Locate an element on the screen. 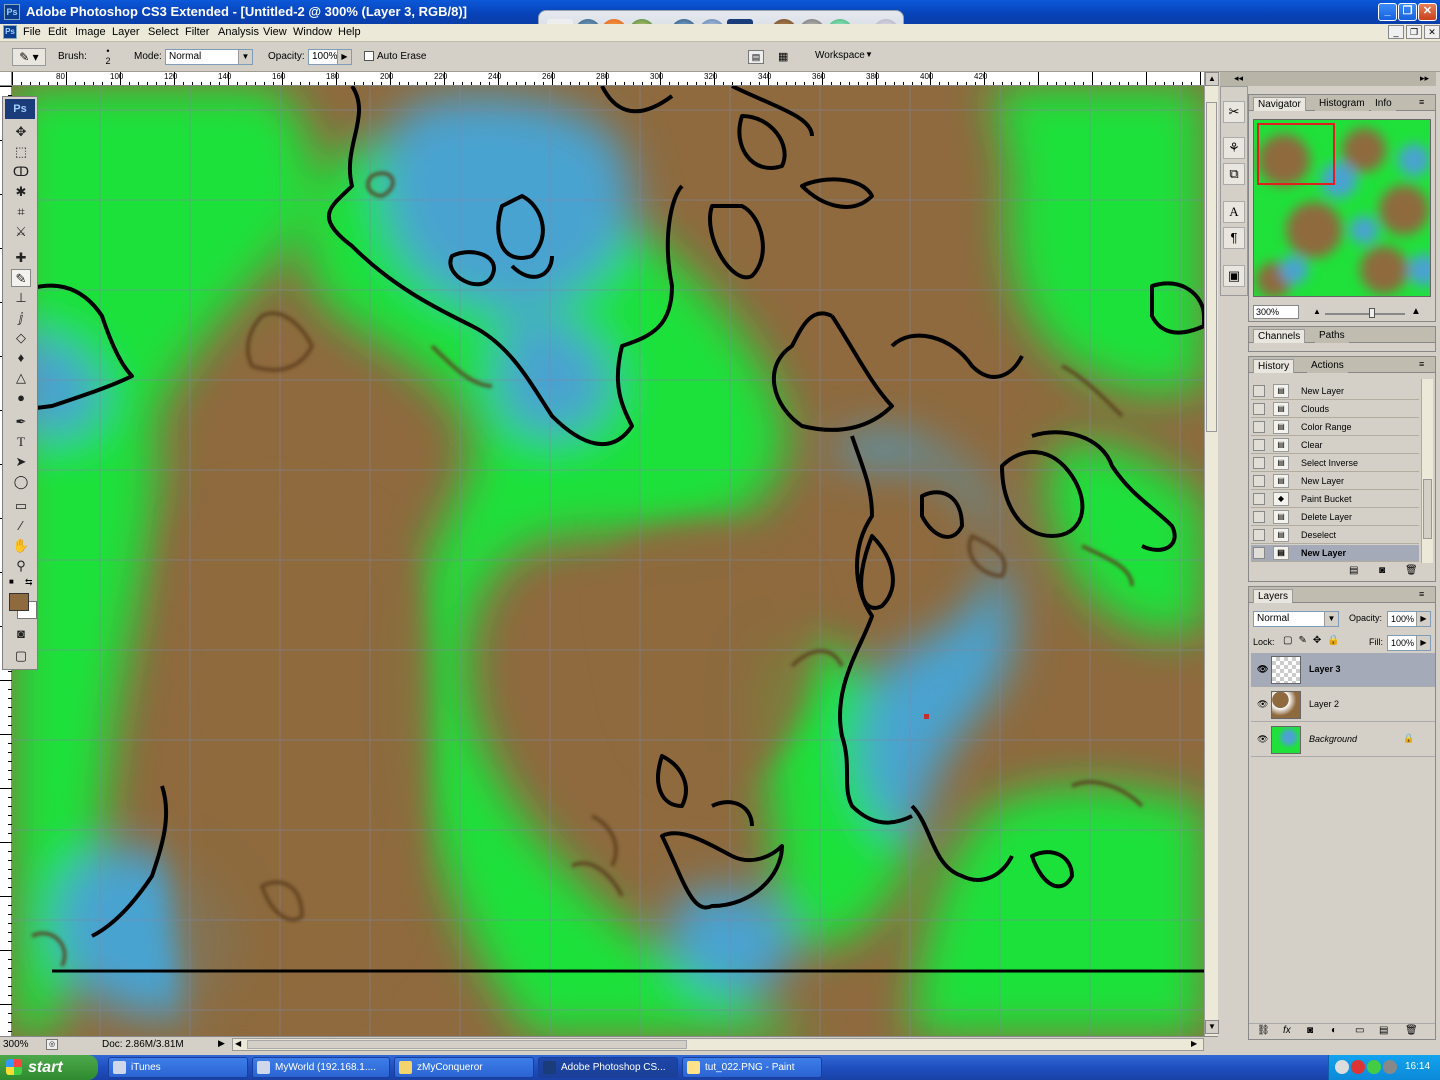 Image resolution: width=1440 pixels, height=1080 pixels. history-item: ▤ Select Inverse is located at coordinates (1335, 463).